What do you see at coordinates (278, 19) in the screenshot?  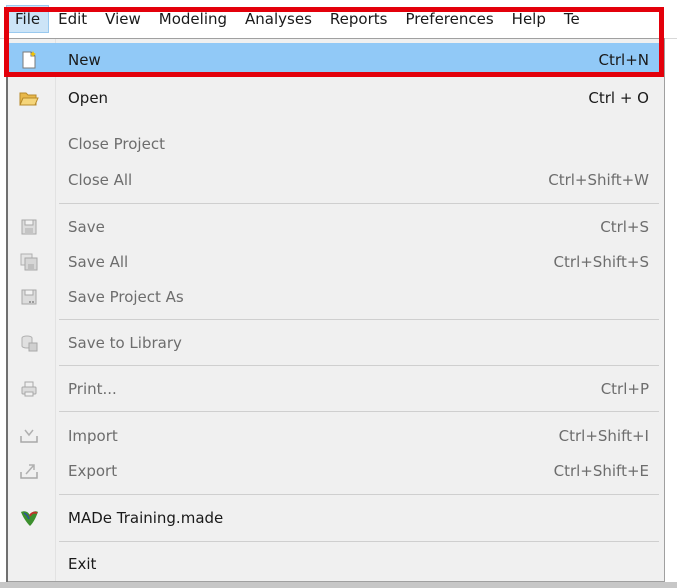 I see `menu-analyses: Analyses` at bounding box center [278, 19].